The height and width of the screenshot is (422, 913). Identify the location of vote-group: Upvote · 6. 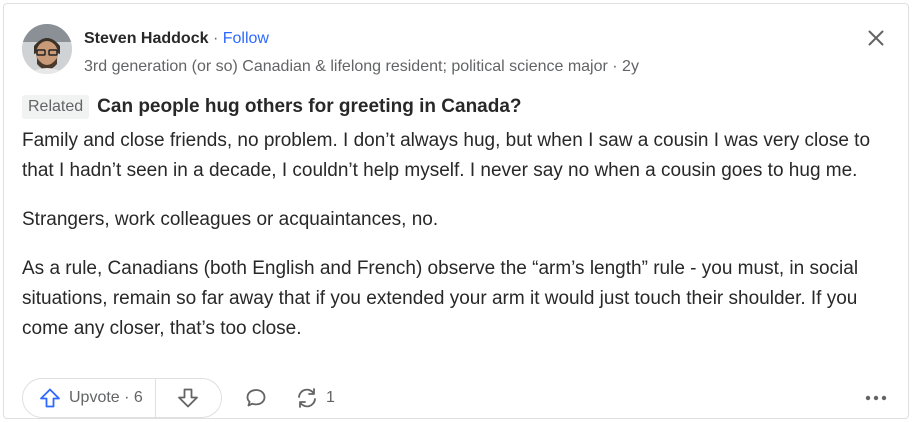
(122, 398).